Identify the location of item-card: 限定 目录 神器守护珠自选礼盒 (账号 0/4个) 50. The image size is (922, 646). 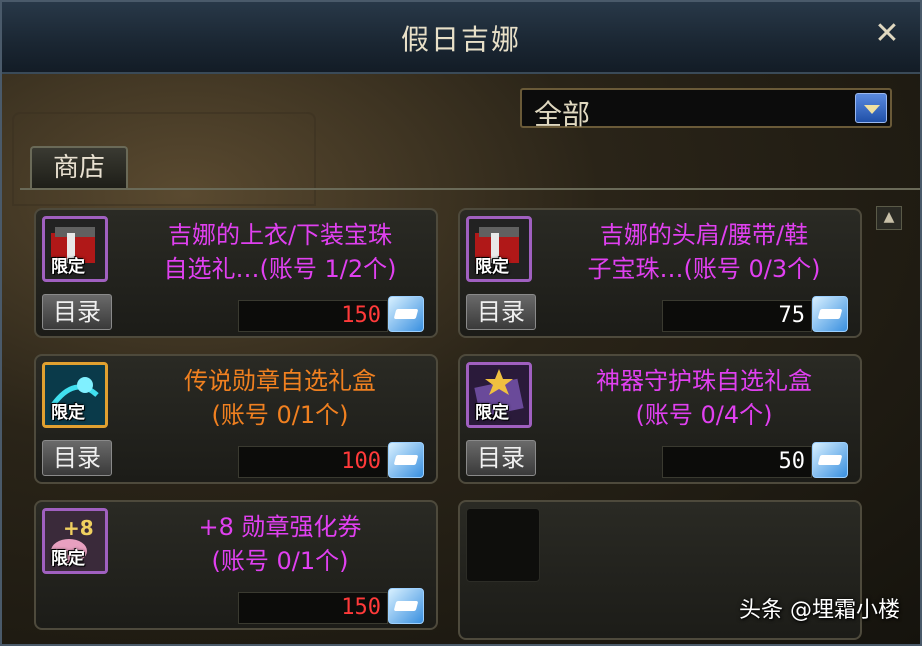
(660, 419).